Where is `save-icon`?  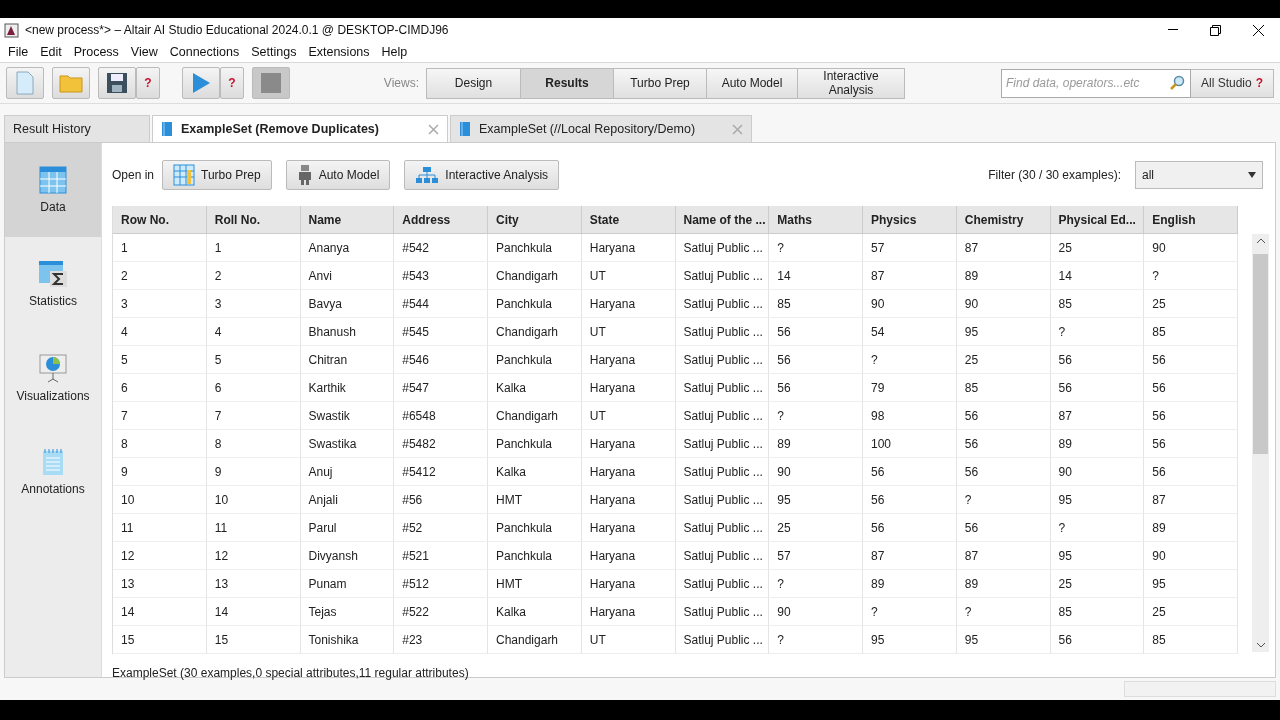 save-icon is located at coordinates (117, 83).